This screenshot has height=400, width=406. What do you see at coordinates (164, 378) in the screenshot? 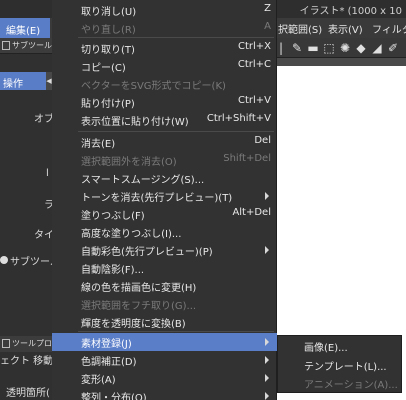
I see `menu-item: 変形(A)` at bounding box center [164, 378].